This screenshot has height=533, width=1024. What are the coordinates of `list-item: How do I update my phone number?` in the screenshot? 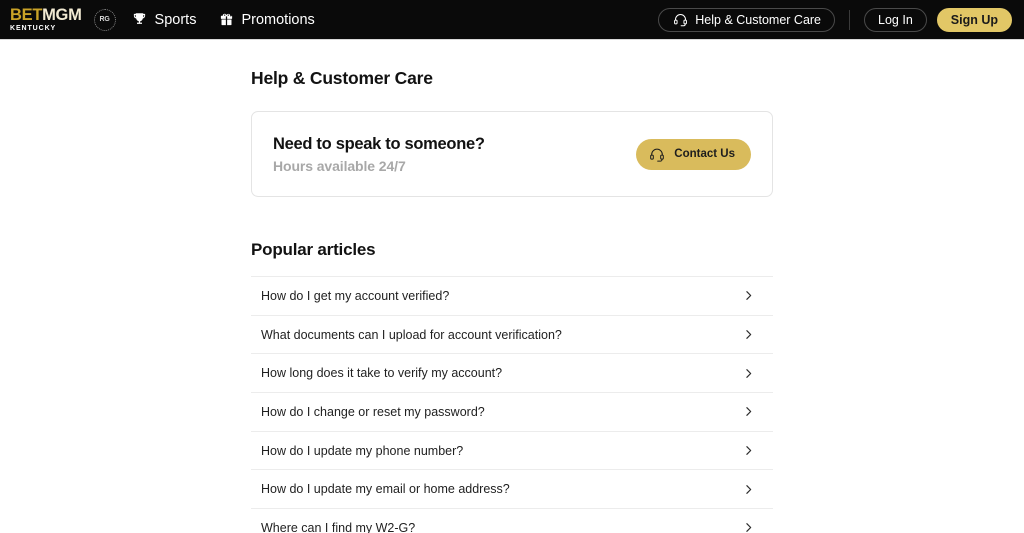 It's located at (512, 451).